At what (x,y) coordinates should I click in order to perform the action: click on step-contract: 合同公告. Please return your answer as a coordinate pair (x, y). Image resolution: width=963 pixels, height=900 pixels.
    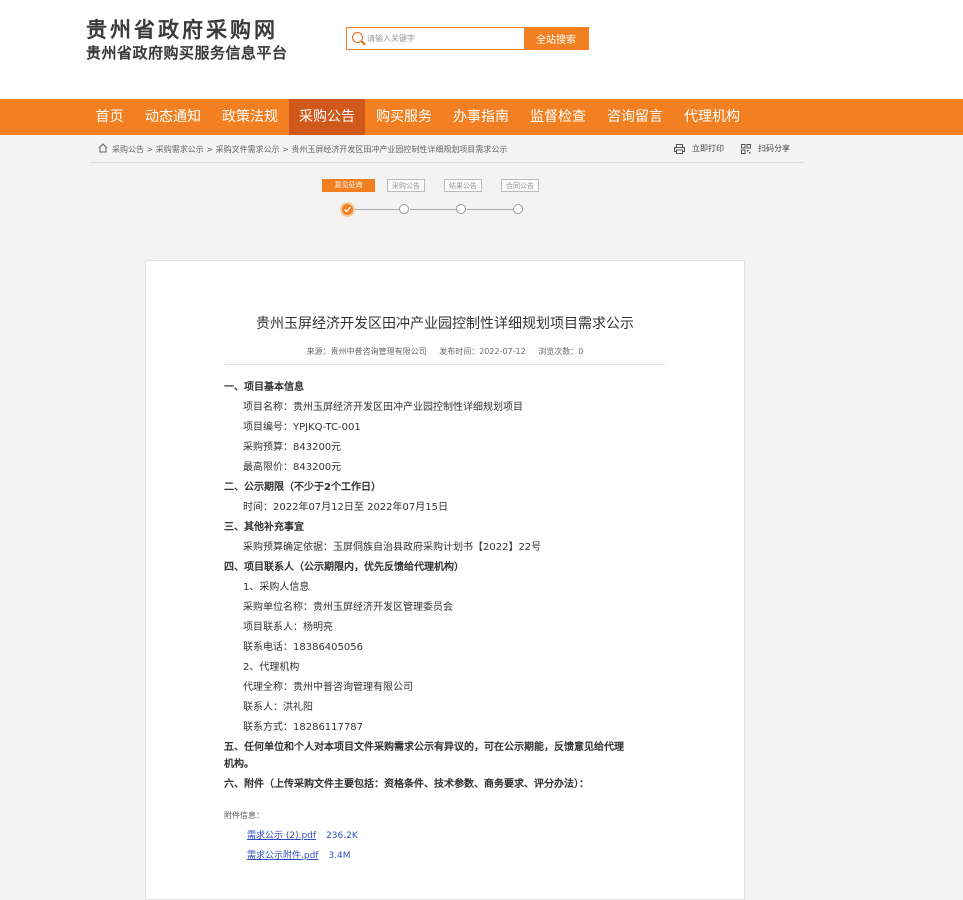
    Looking at the image, I should click on (520, 185).